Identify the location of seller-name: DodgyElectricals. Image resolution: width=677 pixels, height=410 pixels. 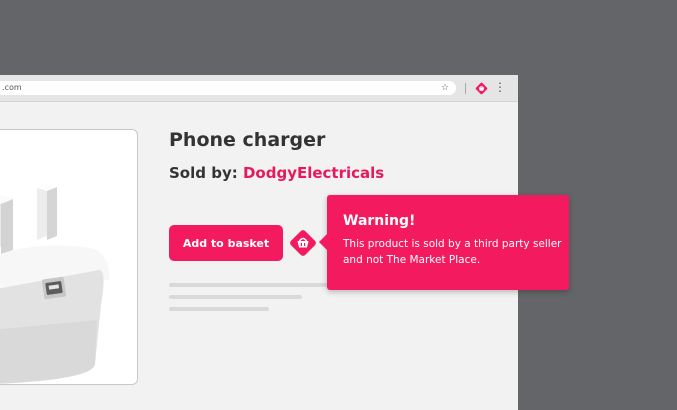
(313, 173).